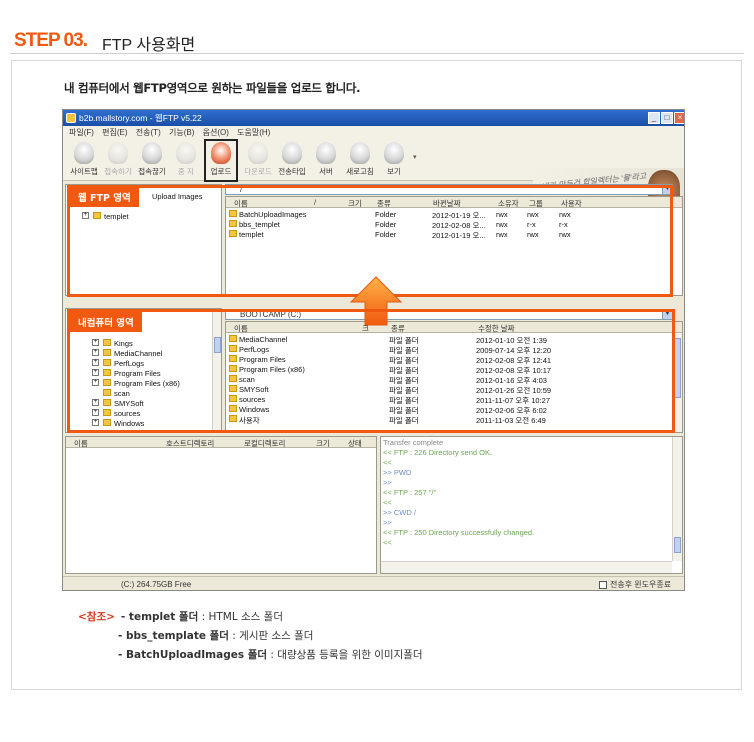  I want to click on refresh-icon, so click(360, 153).